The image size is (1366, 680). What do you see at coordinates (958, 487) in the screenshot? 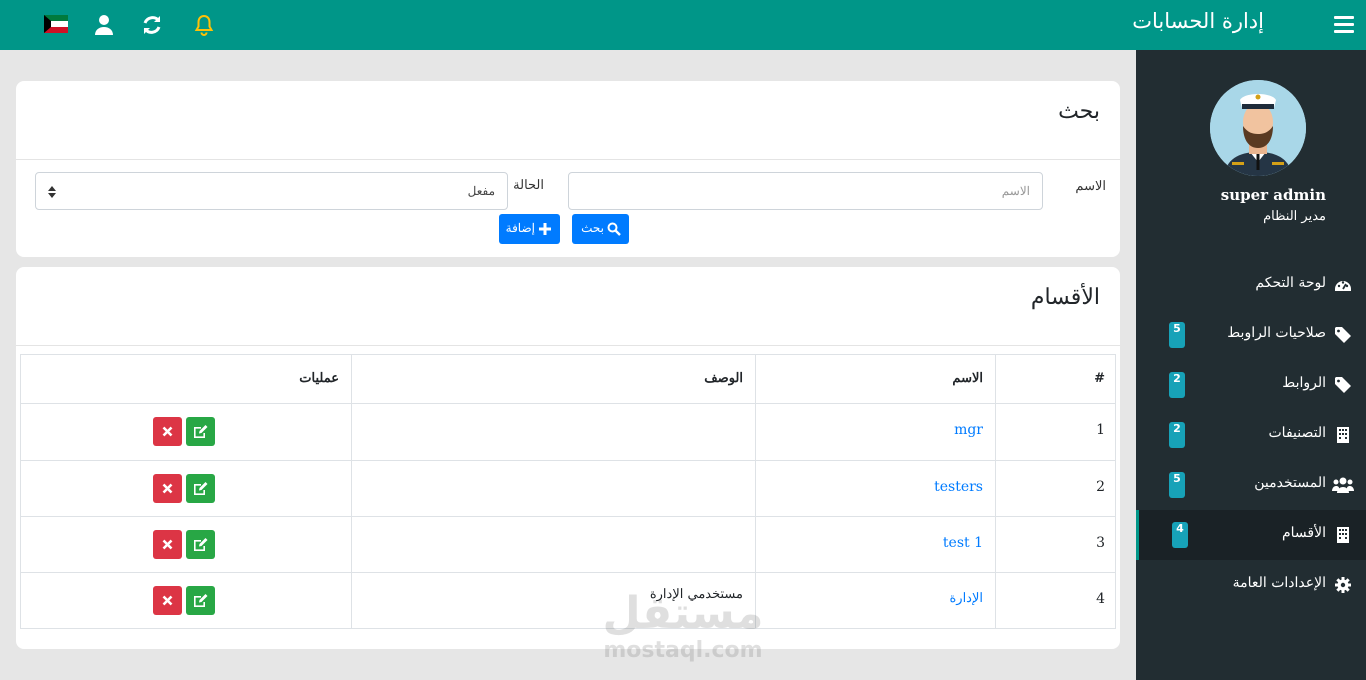
I see `department-name-link: testers` at bounding box center [958, 487].